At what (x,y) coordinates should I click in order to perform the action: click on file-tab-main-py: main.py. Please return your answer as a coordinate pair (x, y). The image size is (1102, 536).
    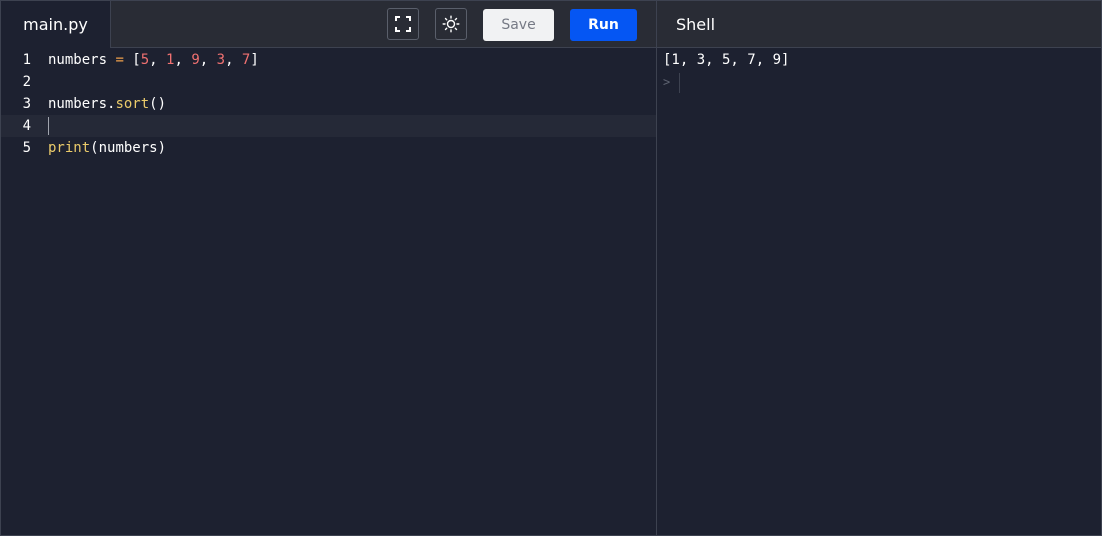
    Looking at the image, I should click on (56, 24).